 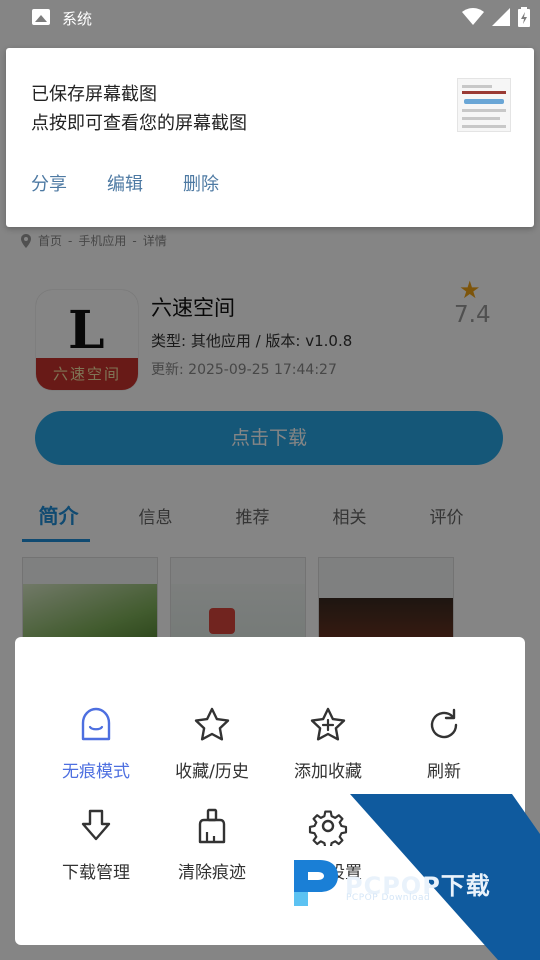 I want to click on menu-clear-traces: 清除痕迹, so click(x=212, y=844).